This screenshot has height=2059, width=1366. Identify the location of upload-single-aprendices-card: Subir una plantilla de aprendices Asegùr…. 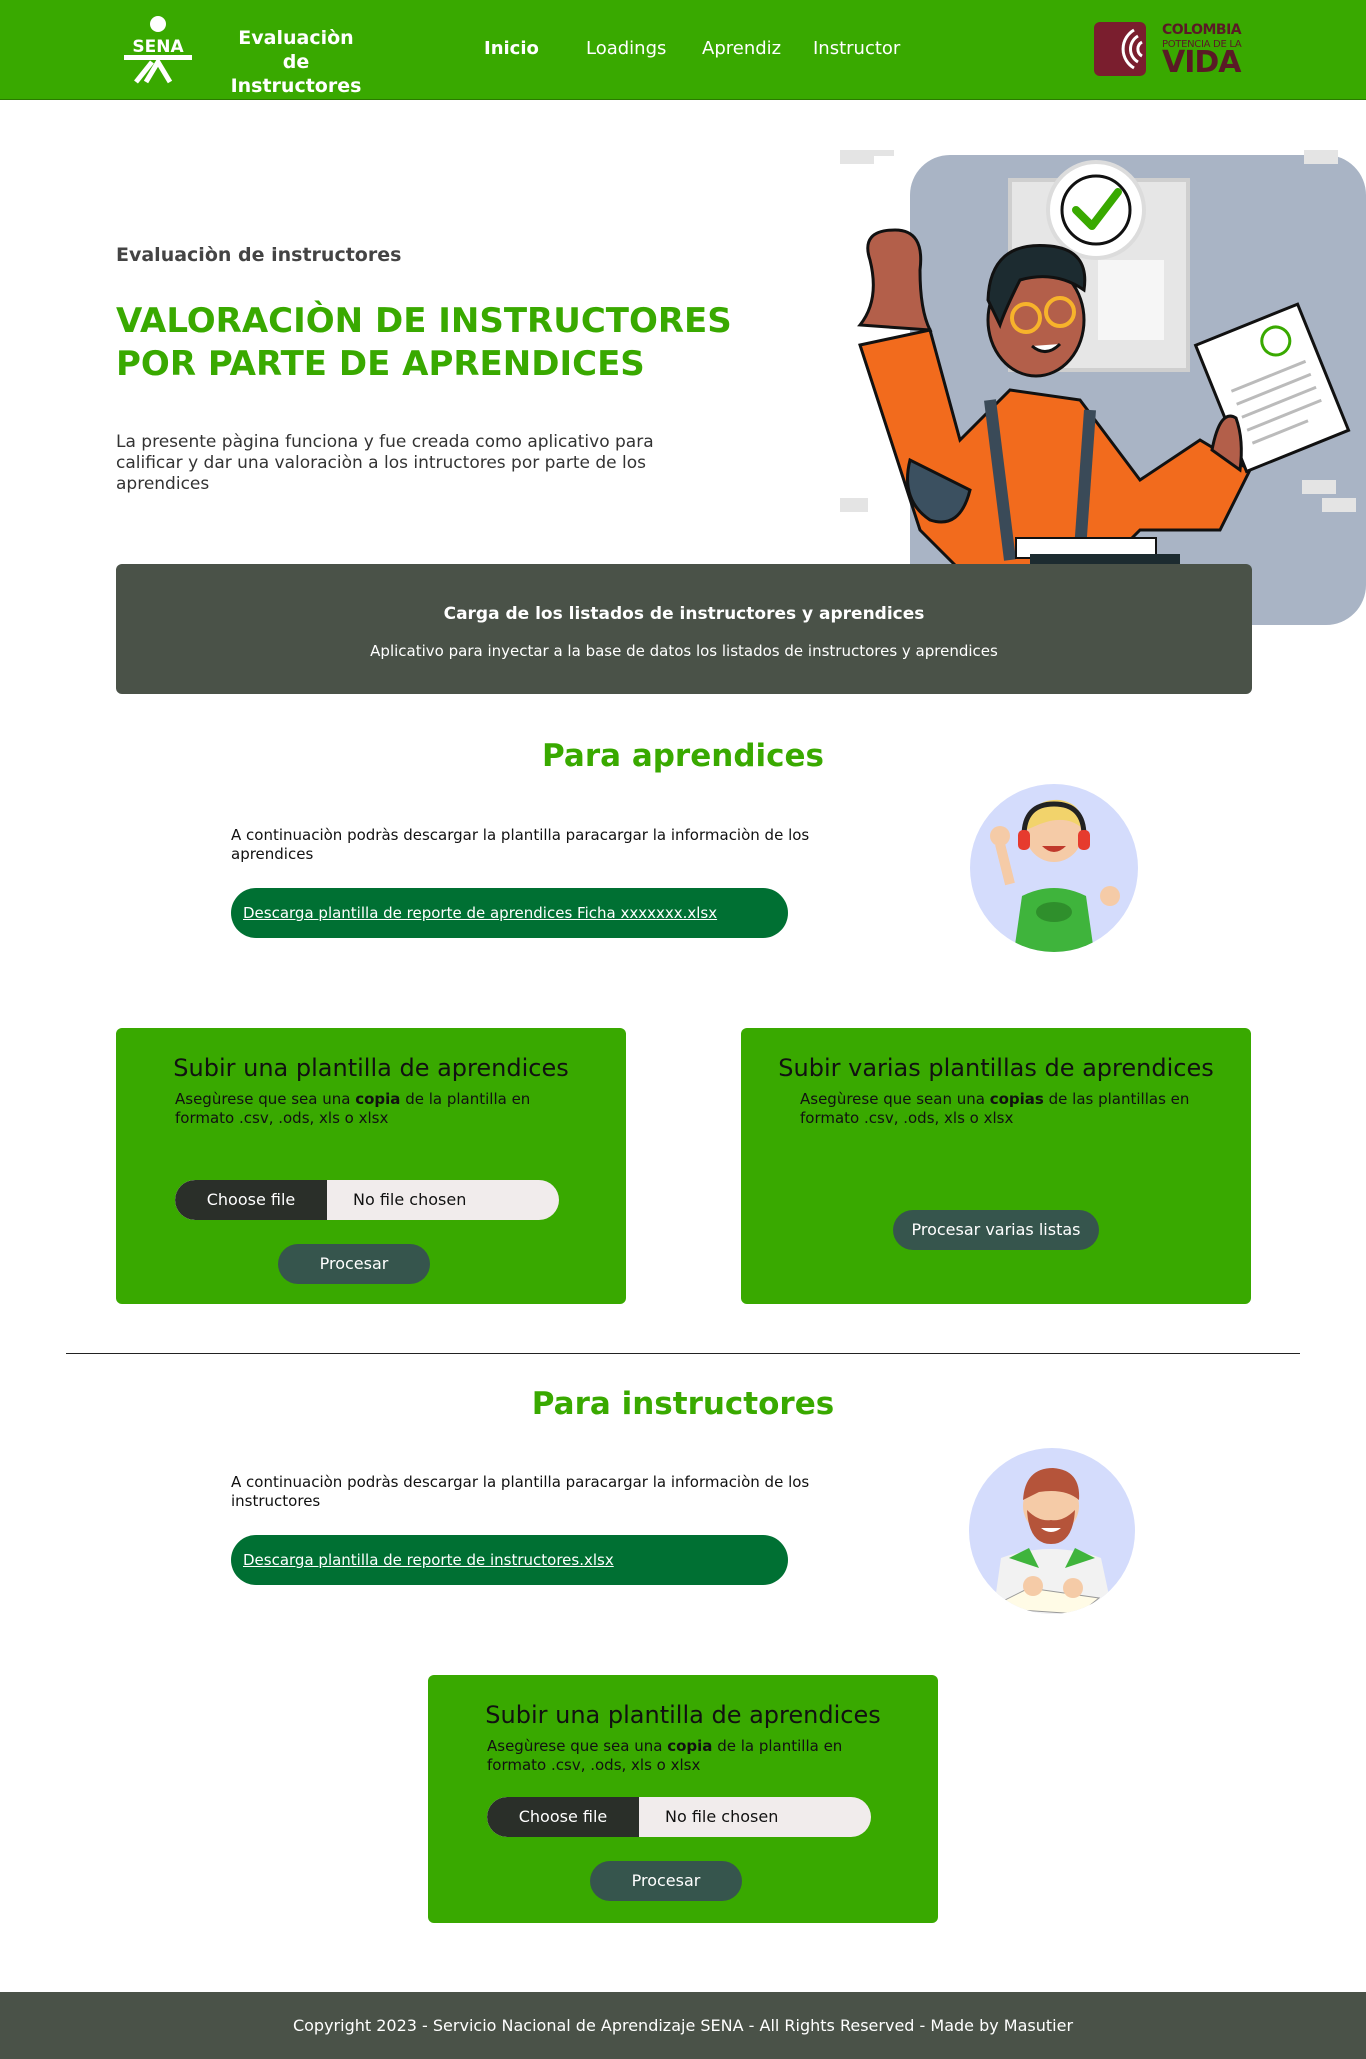
(371, 1166).